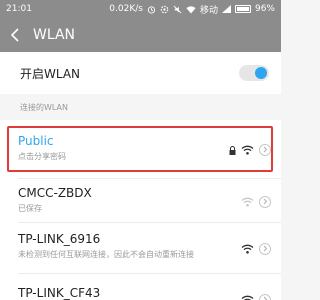  I want to click on network-speed: 0.02K/s, so click(126, 9).